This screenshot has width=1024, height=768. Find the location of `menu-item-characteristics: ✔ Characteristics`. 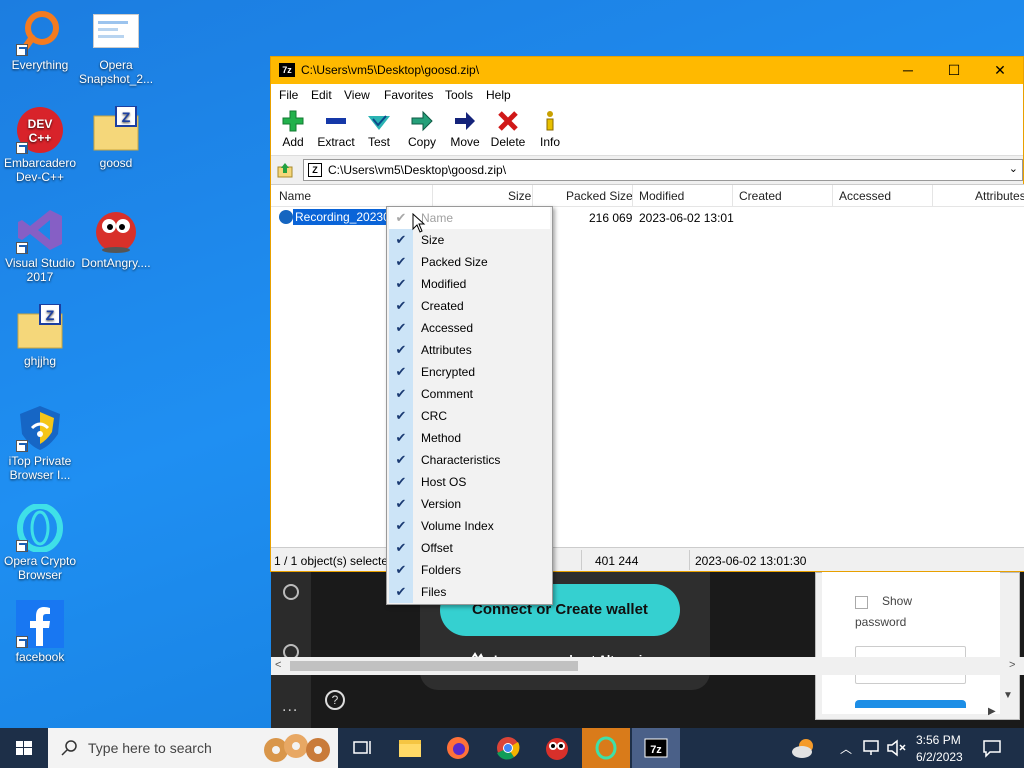

menu-item-characteristics: ✔ Characteristics is located at coordinates (469, 460).